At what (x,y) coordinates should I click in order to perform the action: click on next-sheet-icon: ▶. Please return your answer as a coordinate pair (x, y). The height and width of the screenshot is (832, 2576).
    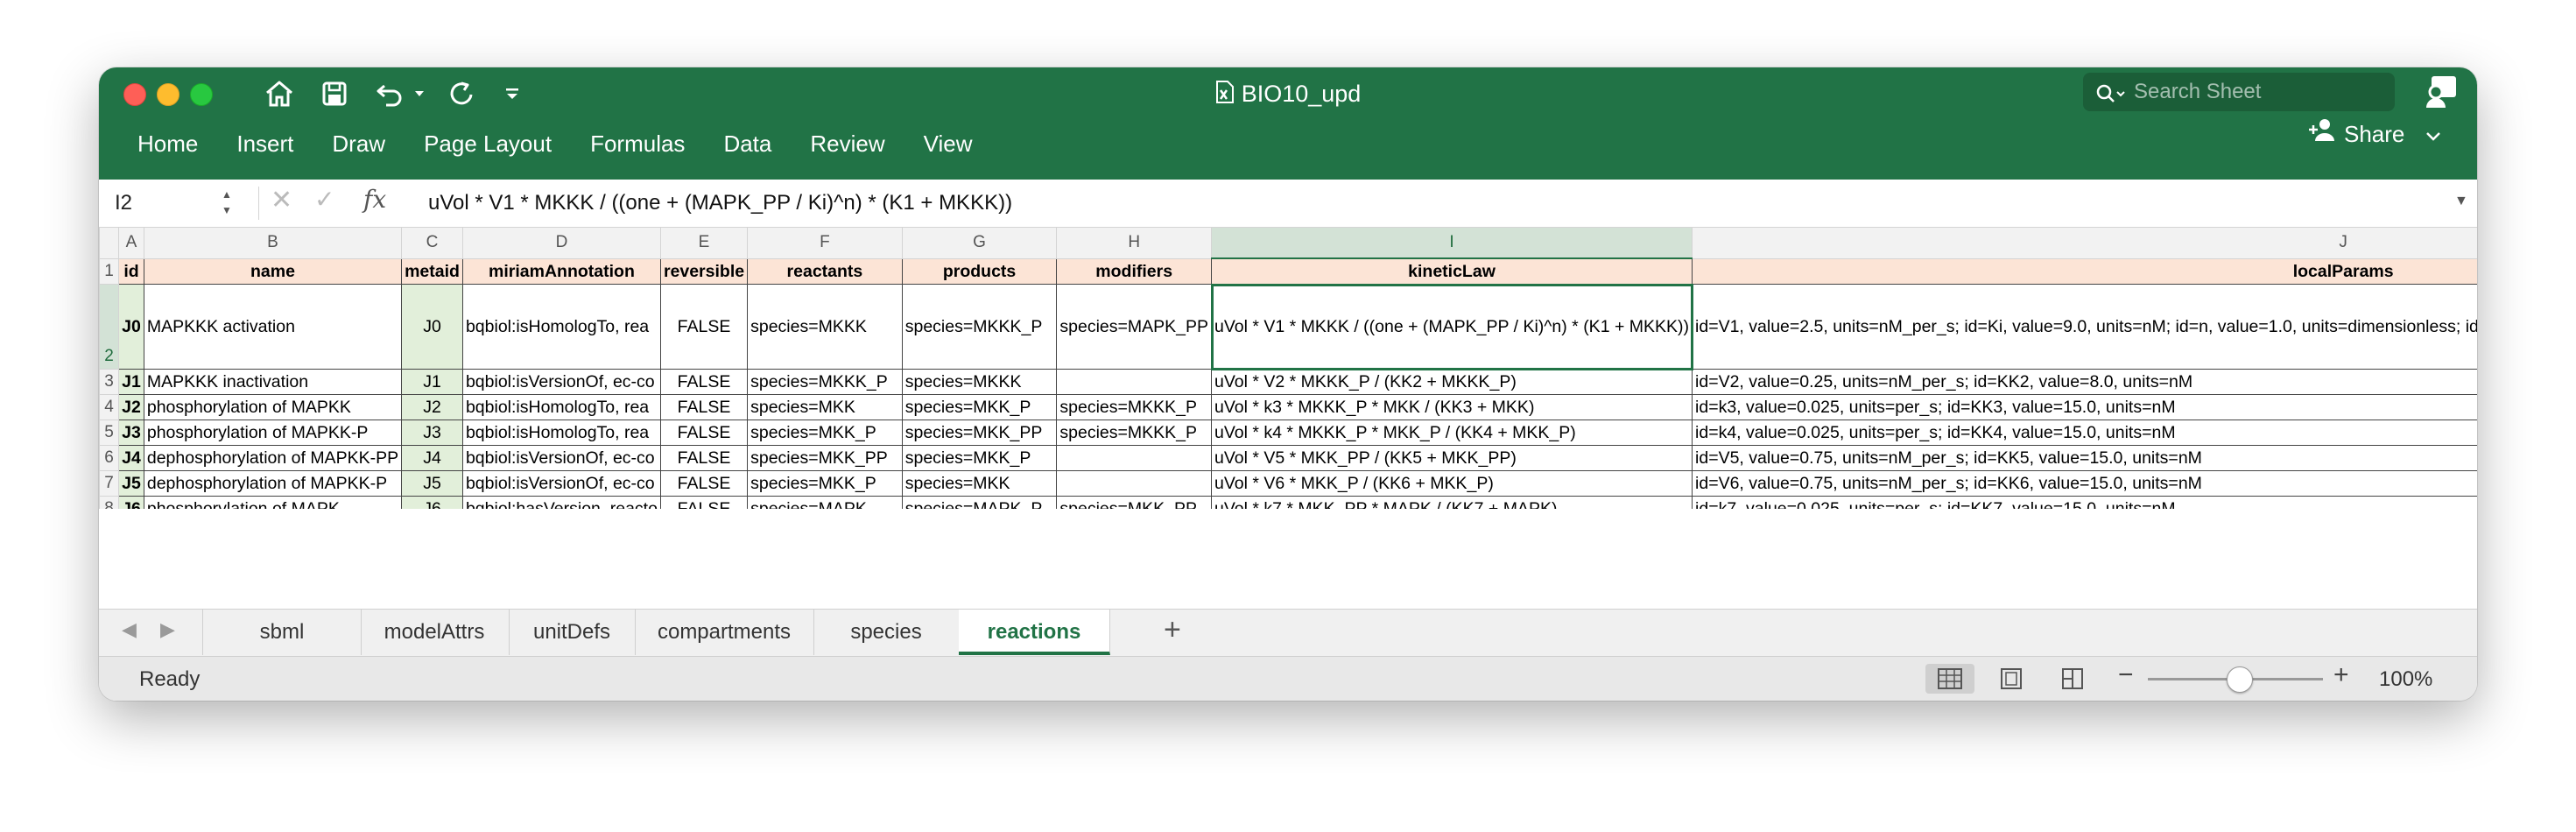
    Looking at the image, I should click on (167, 629).